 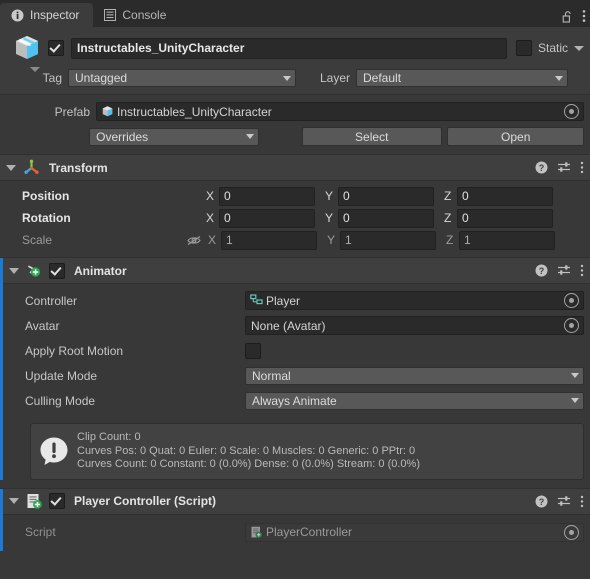 I want to click on static-toggle-group: Static, so click(x=549, y=48).